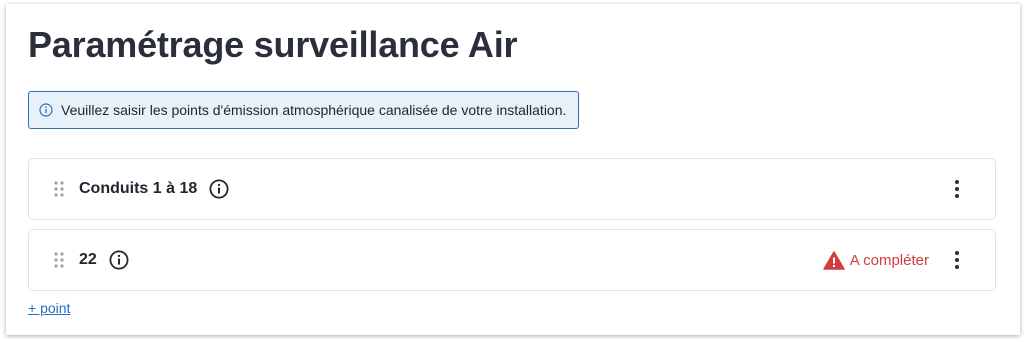  Describe the element at coordinates (138, 188) in the screenshot. I see `point-label: Conduits 1 à 18` at that location.